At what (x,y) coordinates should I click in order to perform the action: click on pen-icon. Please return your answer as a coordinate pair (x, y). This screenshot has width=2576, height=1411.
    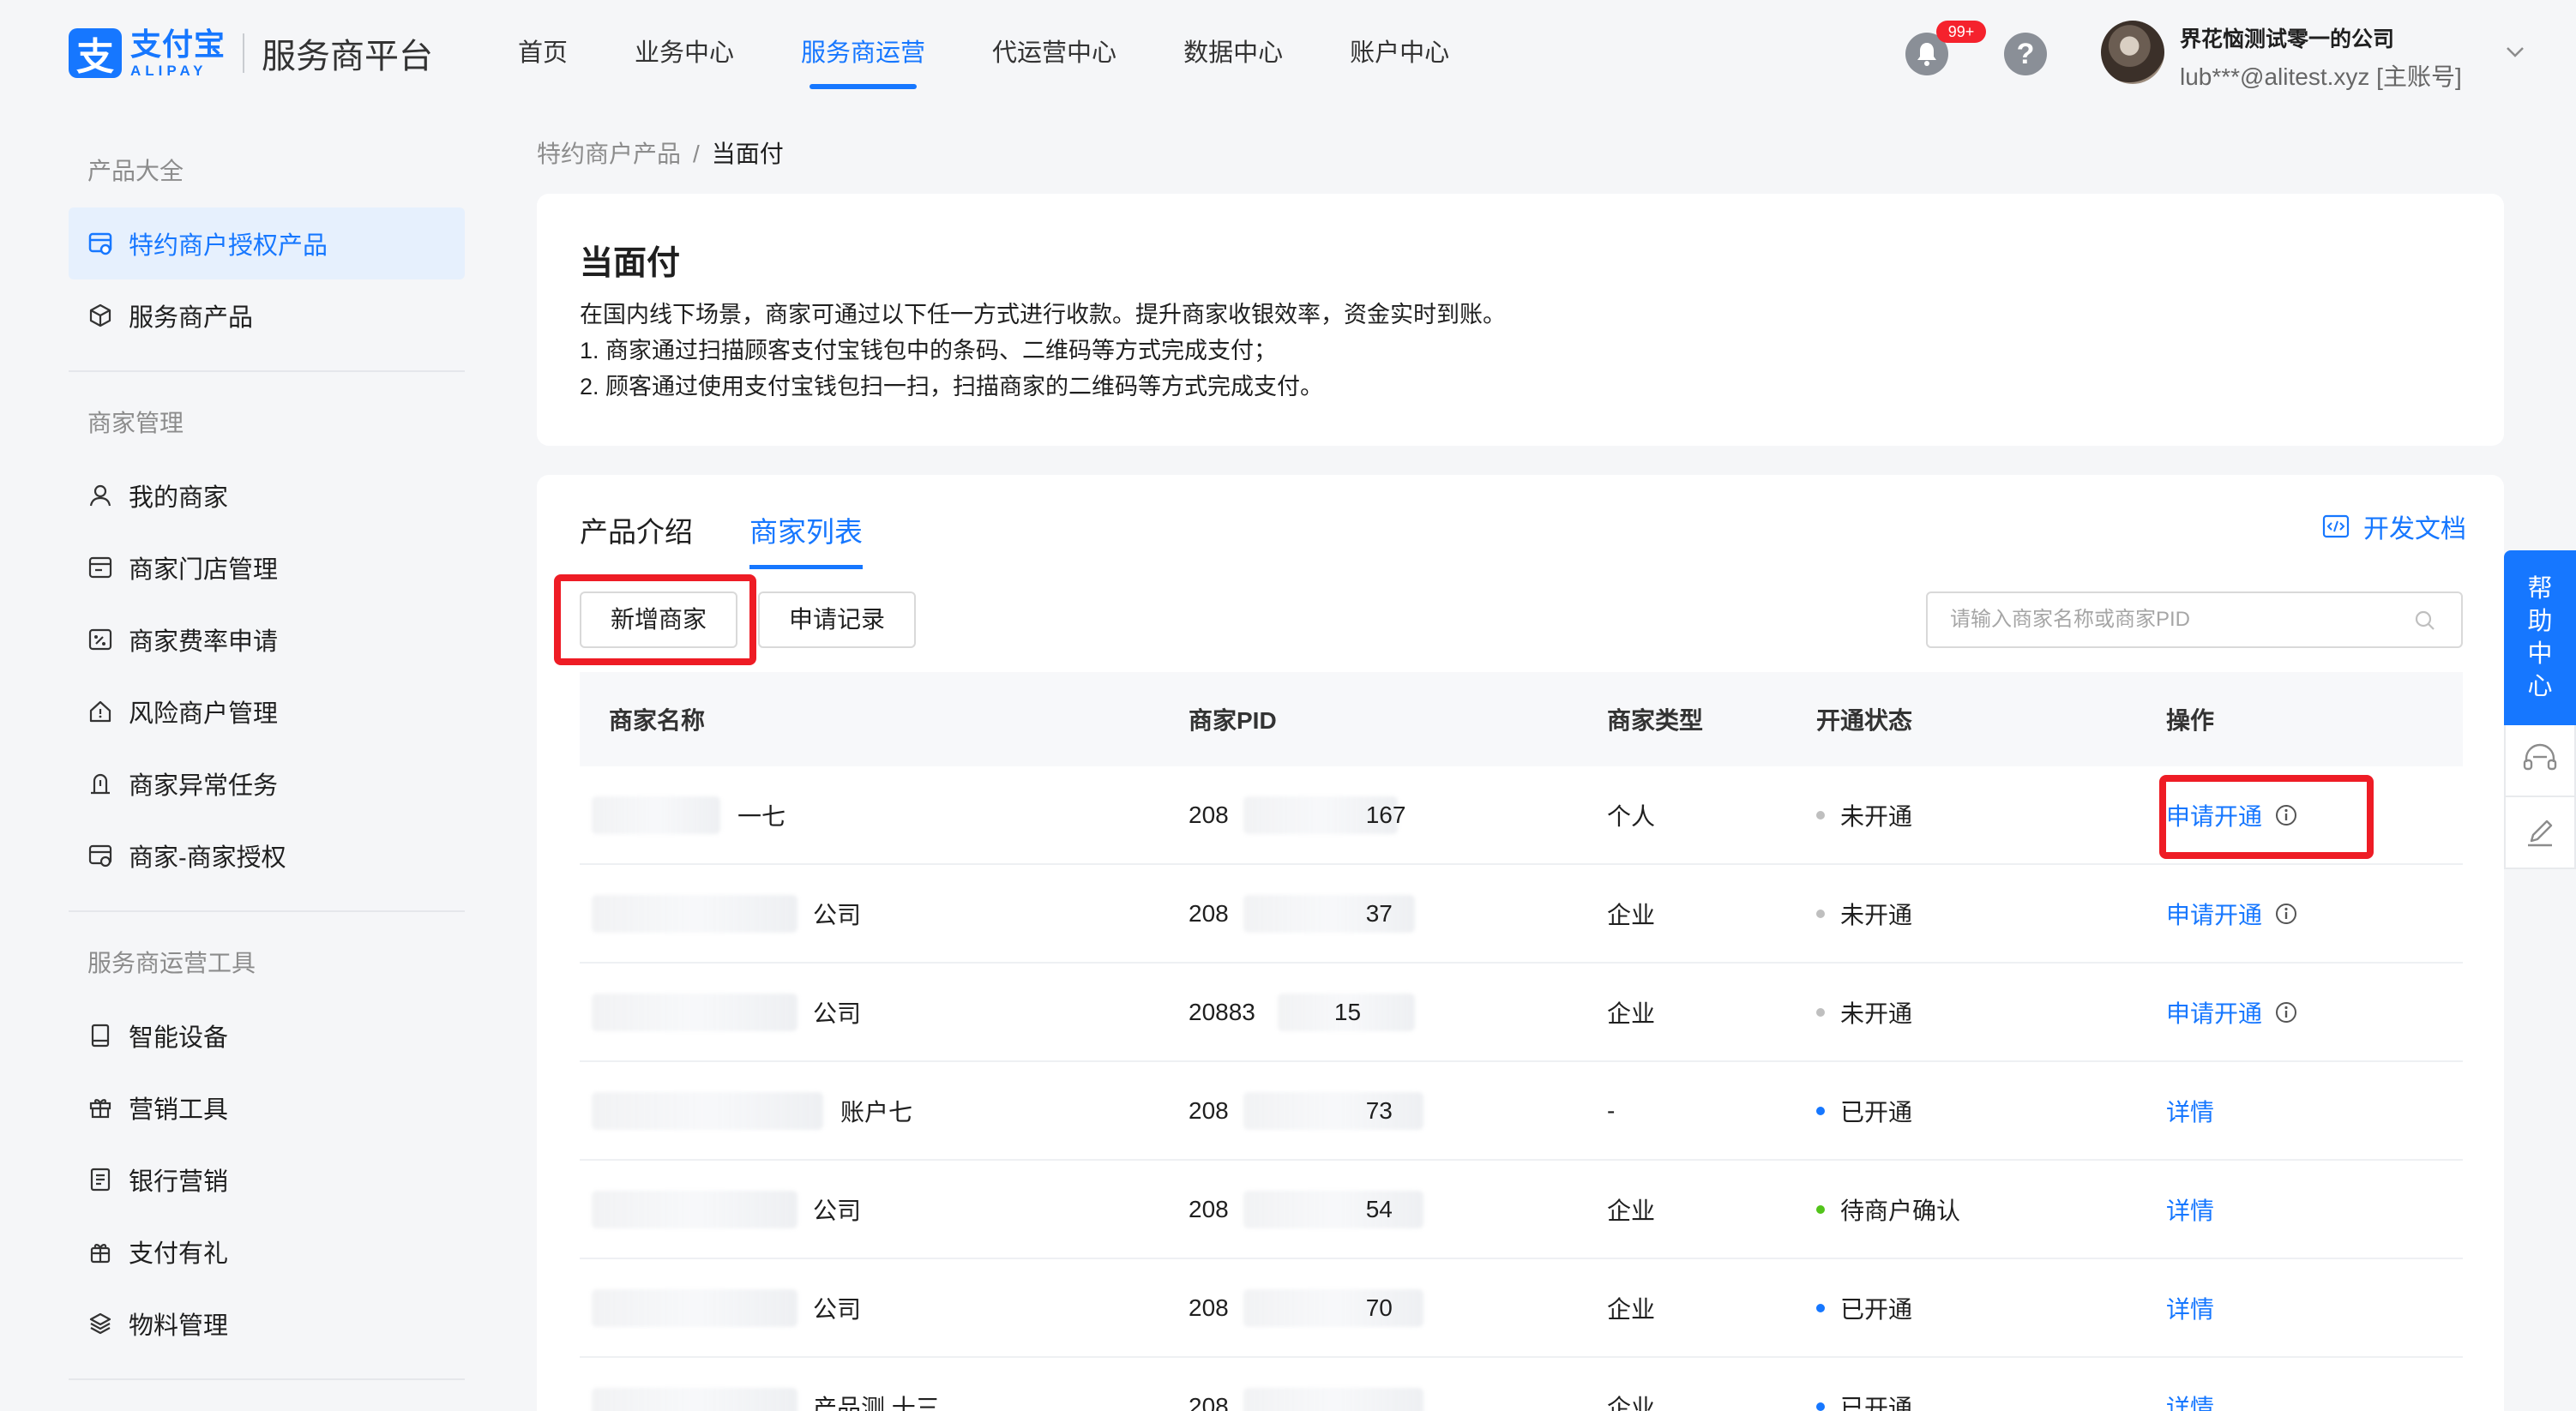
    Looking at the image, I should click on (2540, 833).